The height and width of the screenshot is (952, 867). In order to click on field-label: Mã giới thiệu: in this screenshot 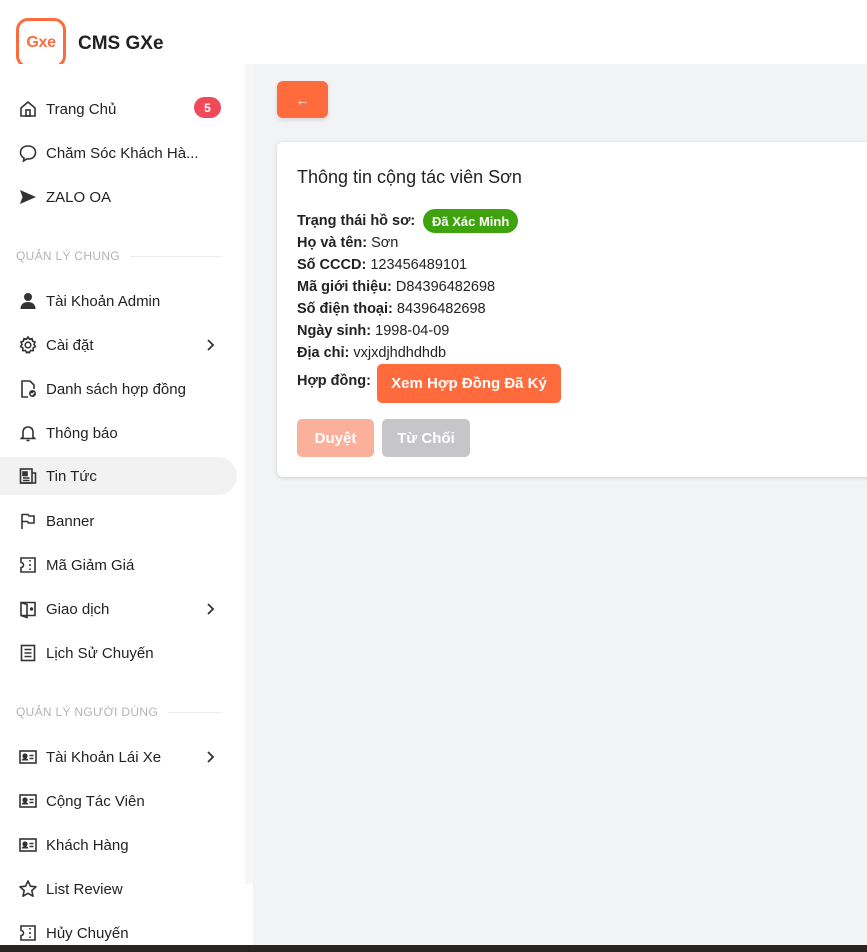, I will do `click(344, 287)`.